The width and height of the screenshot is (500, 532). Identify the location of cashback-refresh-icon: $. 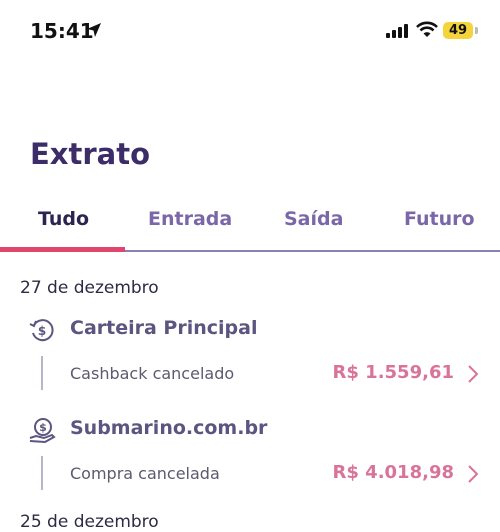
(41, 330).